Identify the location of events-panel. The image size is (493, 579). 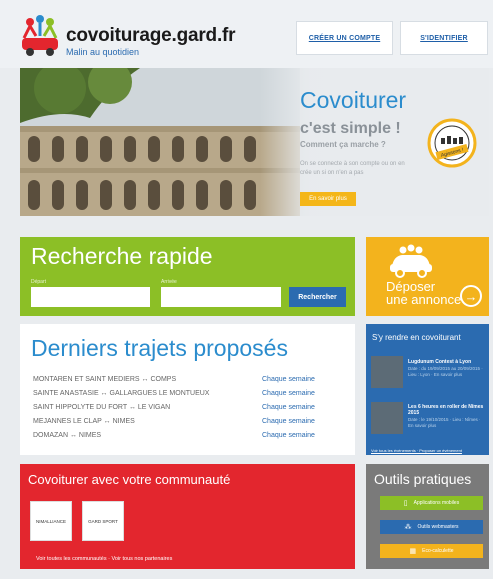
(427, 389).